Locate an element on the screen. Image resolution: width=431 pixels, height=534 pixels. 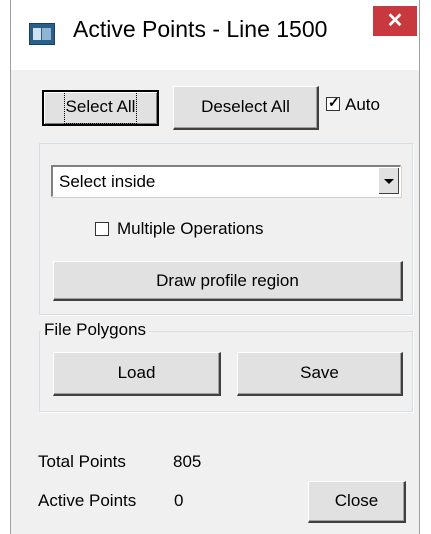
auto-label: Auto is located at coordinates (362, 104).